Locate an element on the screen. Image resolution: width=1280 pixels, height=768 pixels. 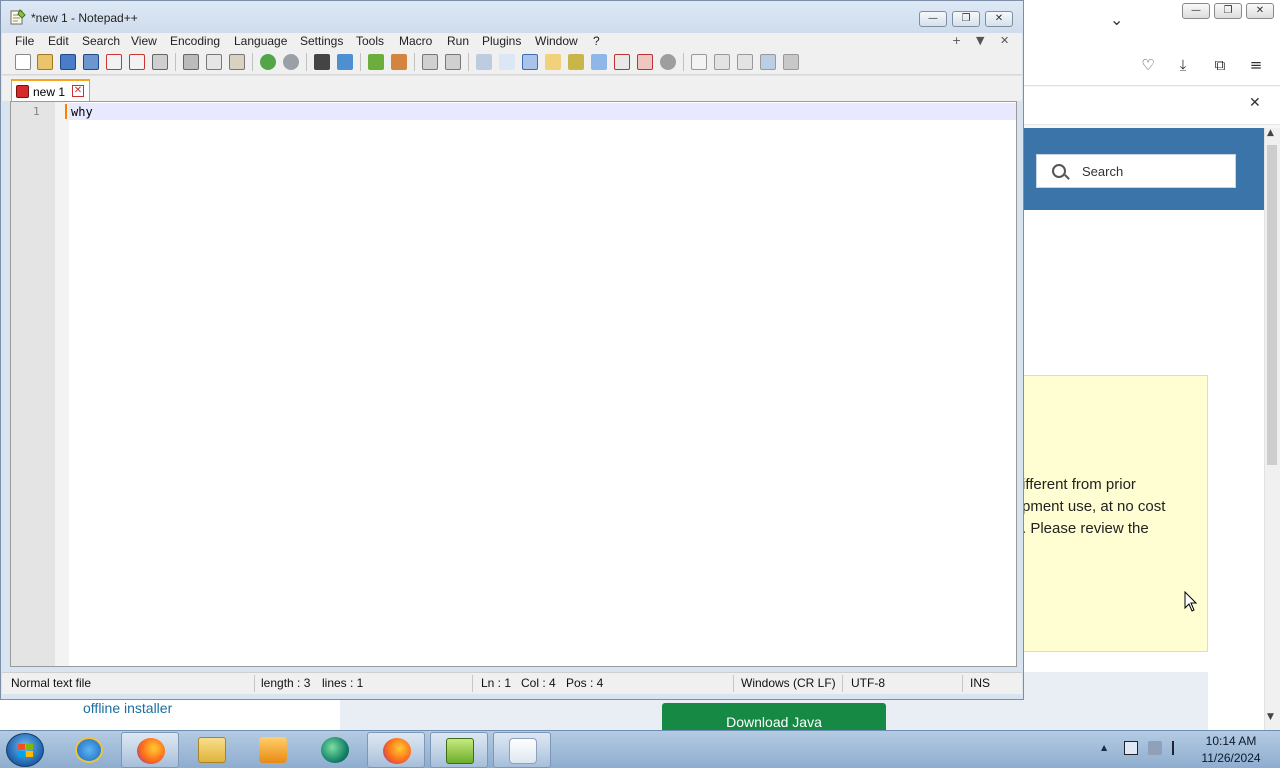
browser-restore-button: ❐ is located at coordinates (1228, 11).